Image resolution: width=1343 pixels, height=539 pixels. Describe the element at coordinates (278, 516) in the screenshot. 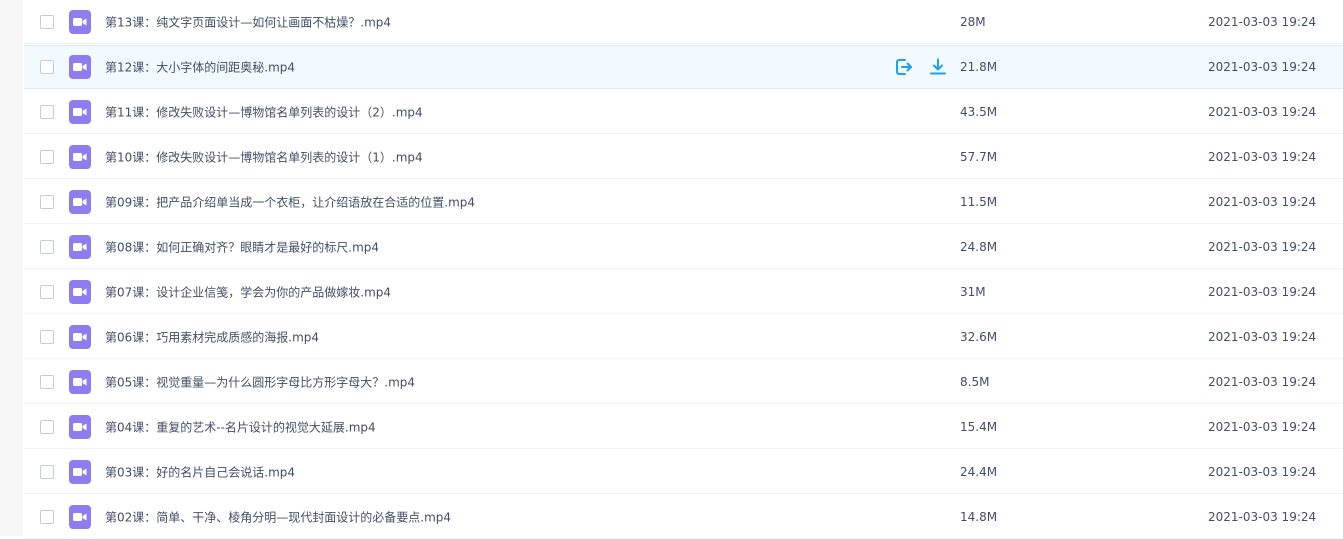

I see `file-name: 第02课：简单、干净、棱角分明—现代封面设计的必备要点.mp4` at that location.